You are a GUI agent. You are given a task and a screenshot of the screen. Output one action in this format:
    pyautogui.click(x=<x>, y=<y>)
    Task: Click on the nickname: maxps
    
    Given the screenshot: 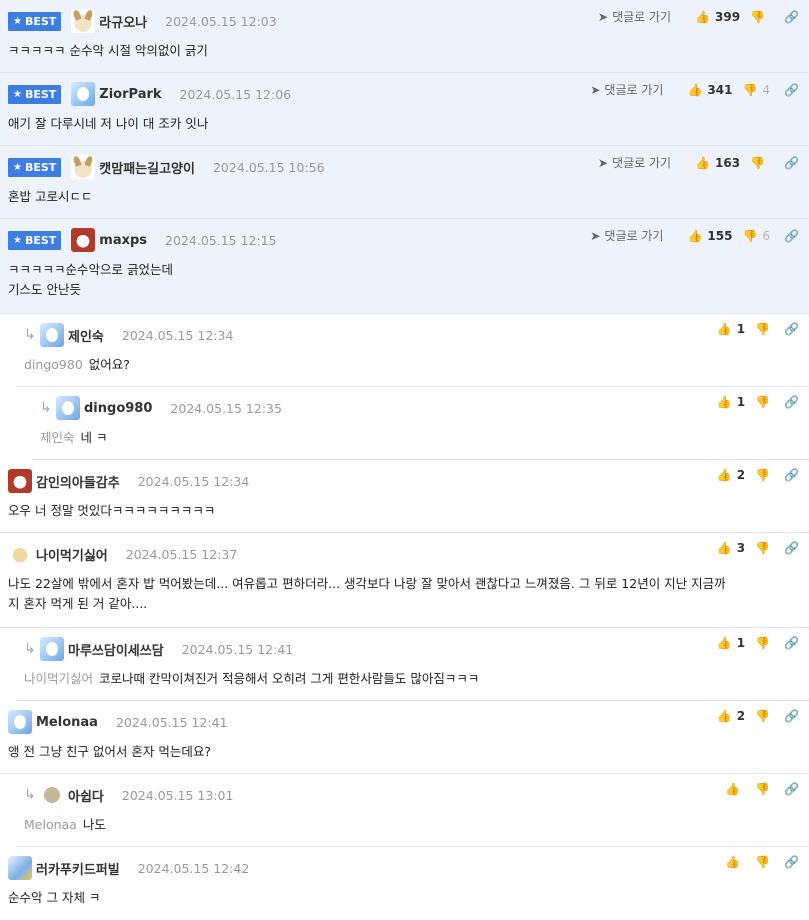 What is the action you would take?
    pyautogui.click(x=123, y=240)
    